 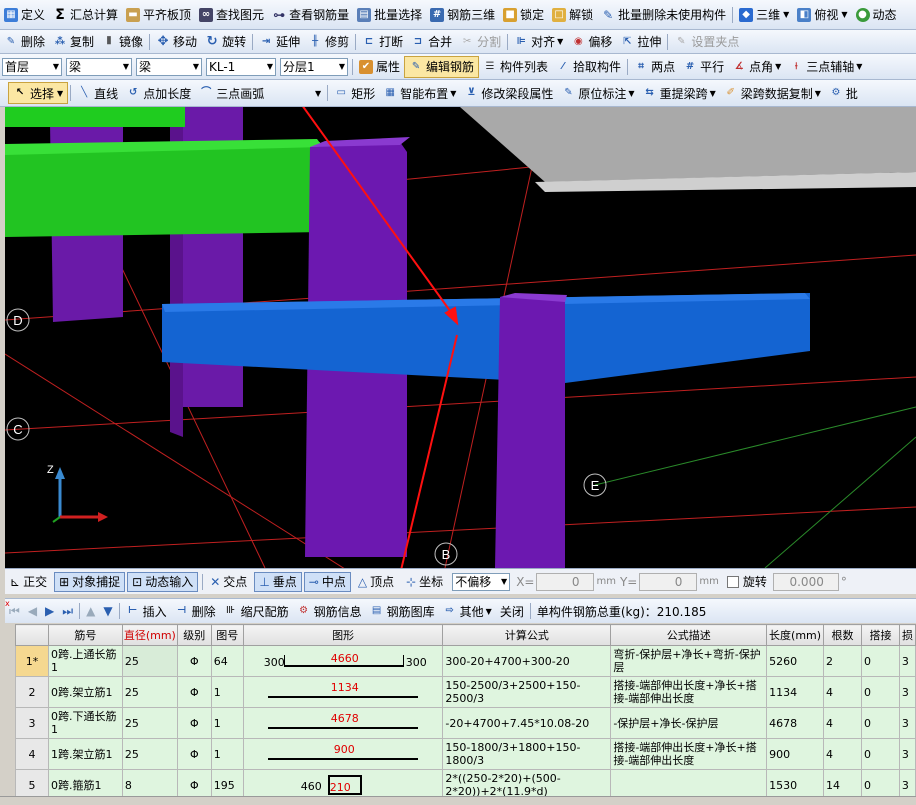 I want to click on cell-name: 0跨.上通长筋1, so click(x=85, y=661).